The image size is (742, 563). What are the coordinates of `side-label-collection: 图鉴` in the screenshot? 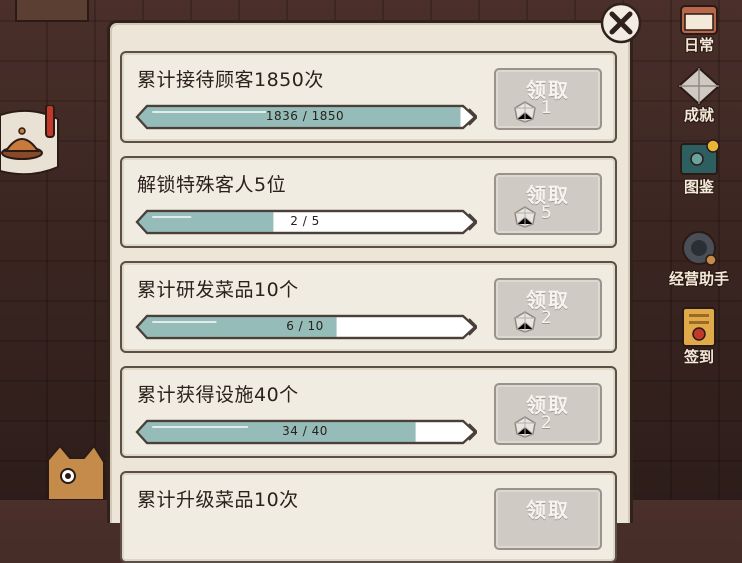 It's located at (698, 187).